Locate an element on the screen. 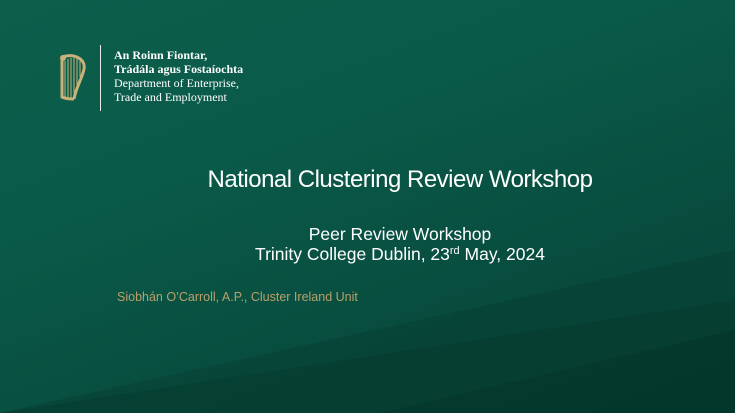 This screenshot has height=413, width=735. department-english-line2: Trade and Employment is located at coordinates (170, 97).